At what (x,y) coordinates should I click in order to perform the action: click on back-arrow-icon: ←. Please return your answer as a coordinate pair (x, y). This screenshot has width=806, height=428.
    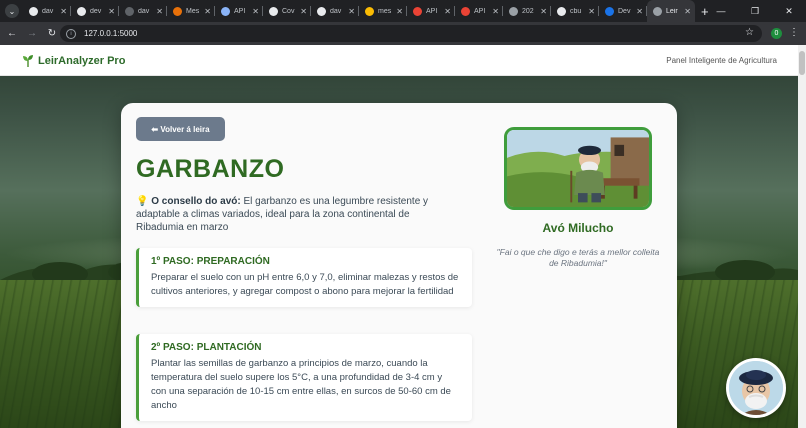
    Looking at the image, I should click on (12, 33).